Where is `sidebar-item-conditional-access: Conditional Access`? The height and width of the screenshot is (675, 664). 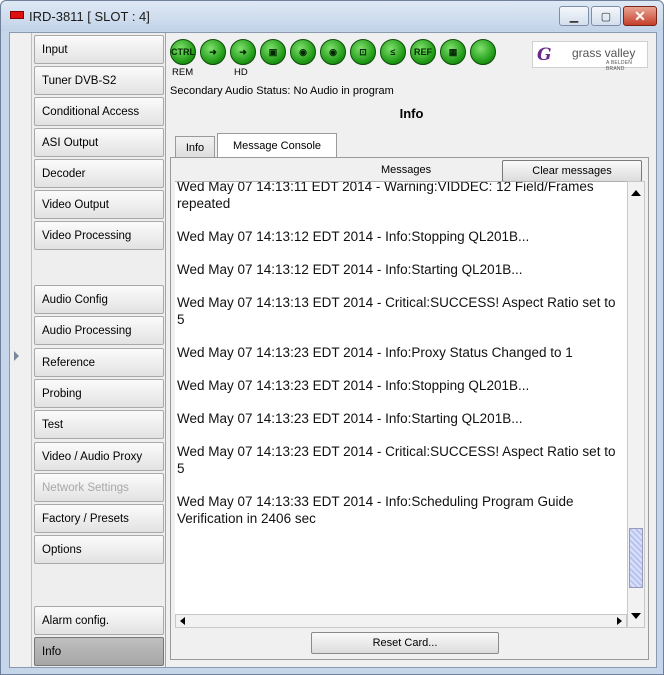
sidebar-item-conditional-access: Conditional Access is located at coordinates (99, 111).